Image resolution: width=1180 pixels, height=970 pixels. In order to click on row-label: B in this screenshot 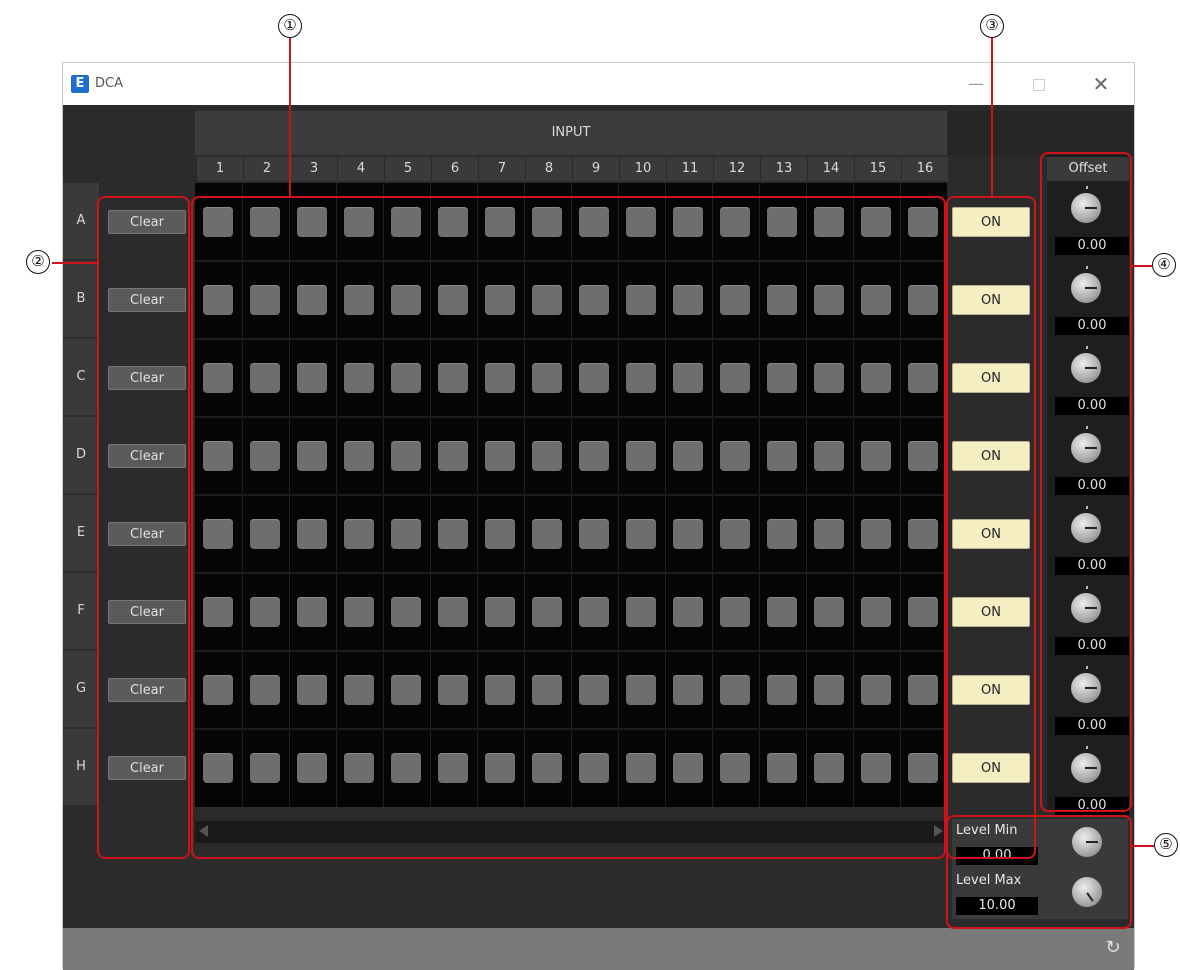, I will do `click(81, 299)`.